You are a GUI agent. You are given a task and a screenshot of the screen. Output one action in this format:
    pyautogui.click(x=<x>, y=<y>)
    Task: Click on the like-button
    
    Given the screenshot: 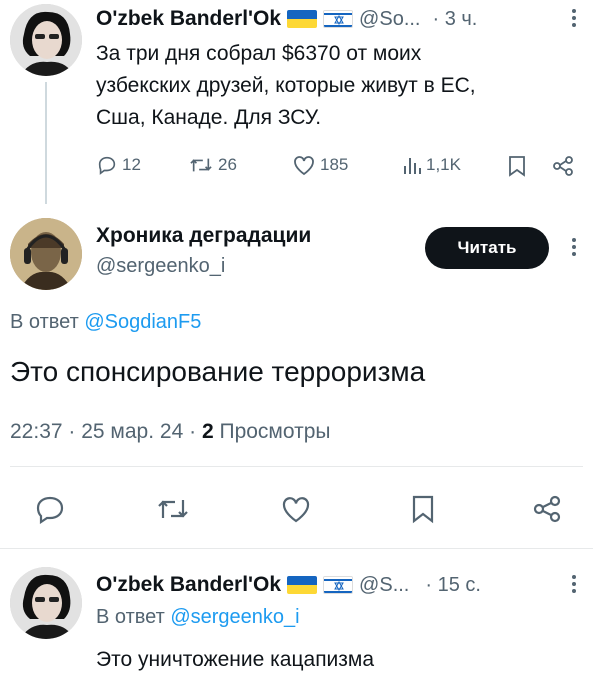 What is the action you would take?
    pyautogui.click(x=296, y=511)
    